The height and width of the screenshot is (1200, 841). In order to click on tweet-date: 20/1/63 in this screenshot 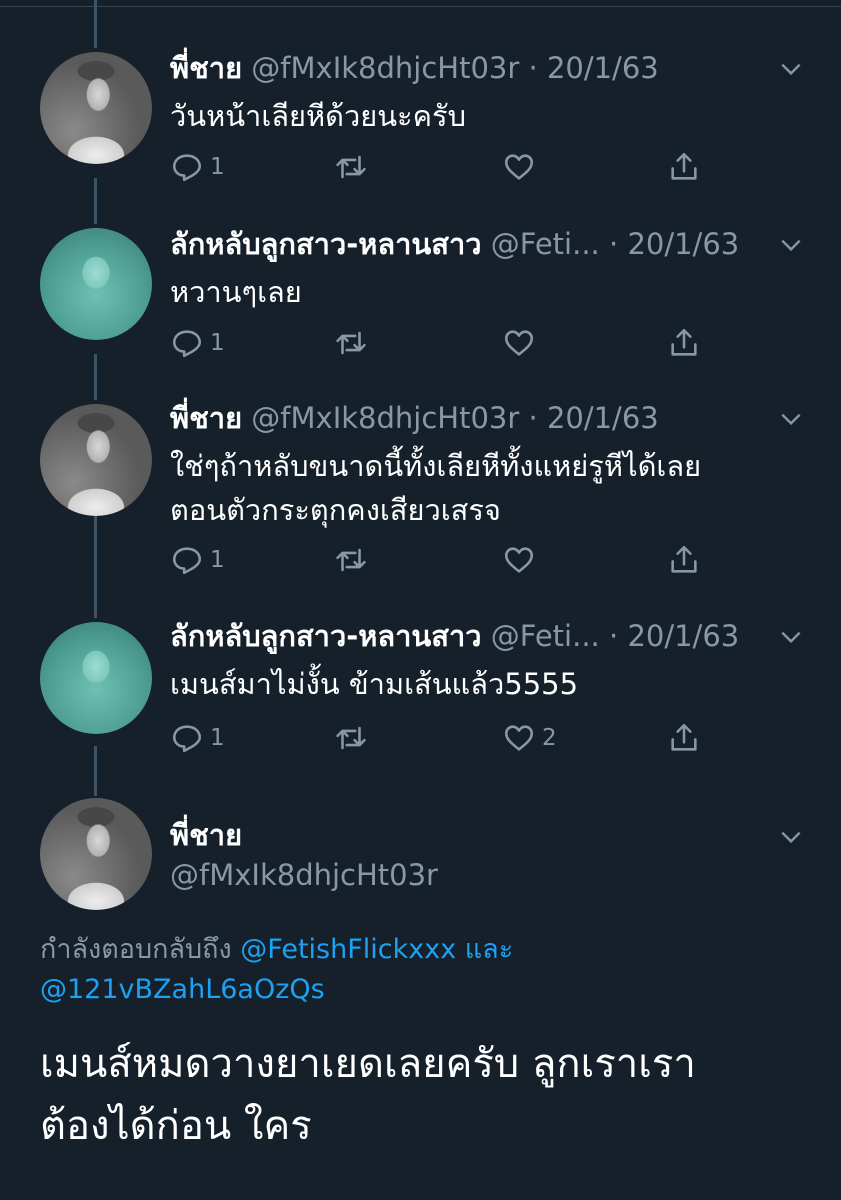, I will do `click(683, 636)`.